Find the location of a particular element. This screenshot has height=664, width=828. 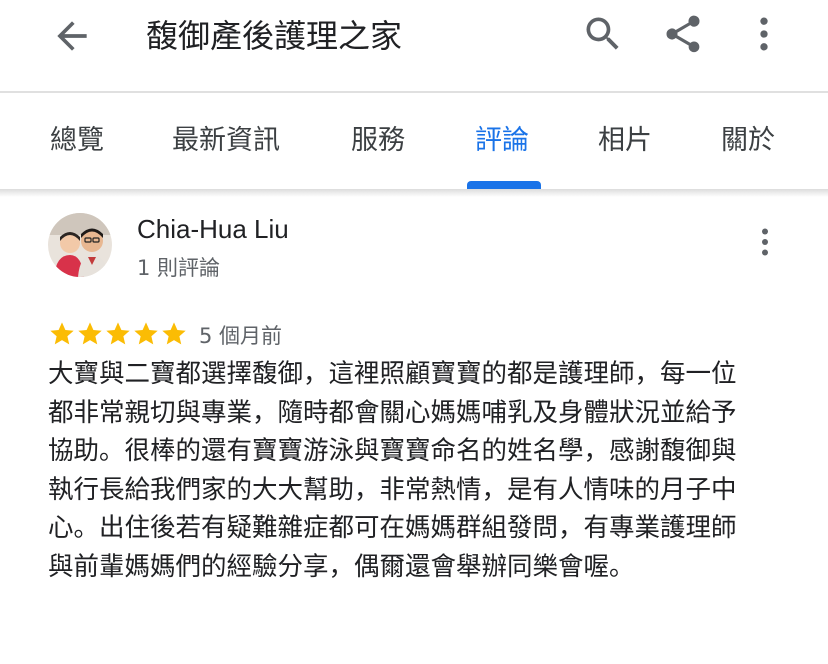

share-icon is located at coordinates (683, 34).